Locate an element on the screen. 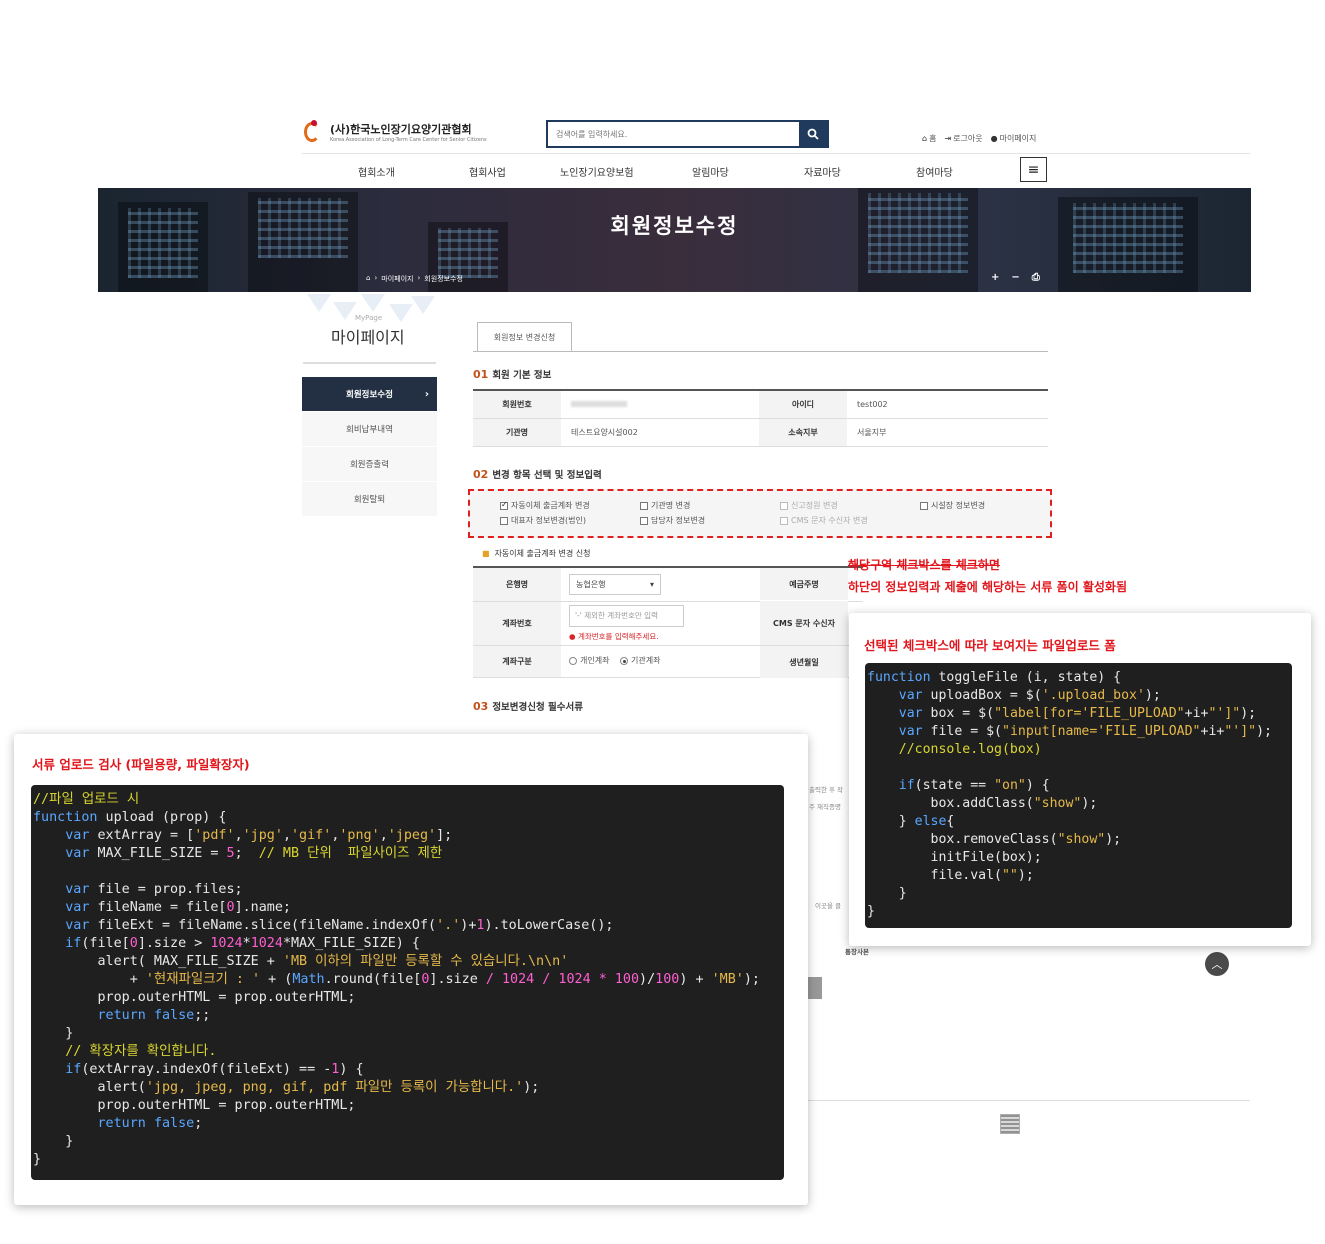 The image size is (1325, 1244). checkbox-org-name: 기관명 변경 is located at coordinates (665, 505).